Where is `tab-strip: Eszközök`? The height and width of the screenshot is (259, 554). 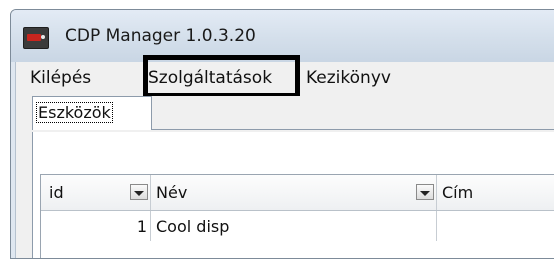 tab-strip: Eszközök is located at coordinates (285, 114).